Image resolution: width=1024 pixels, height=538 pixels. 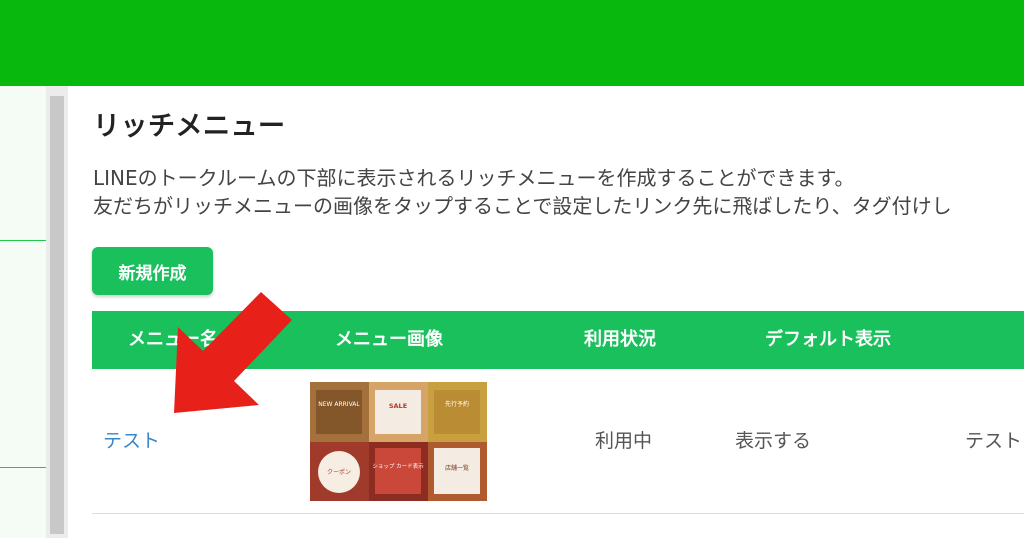 I want to click on page-description-line-1: LINEのトークルームの下部に表示されるリッチメニューを作成することができます。, so click(x=474, y=178).